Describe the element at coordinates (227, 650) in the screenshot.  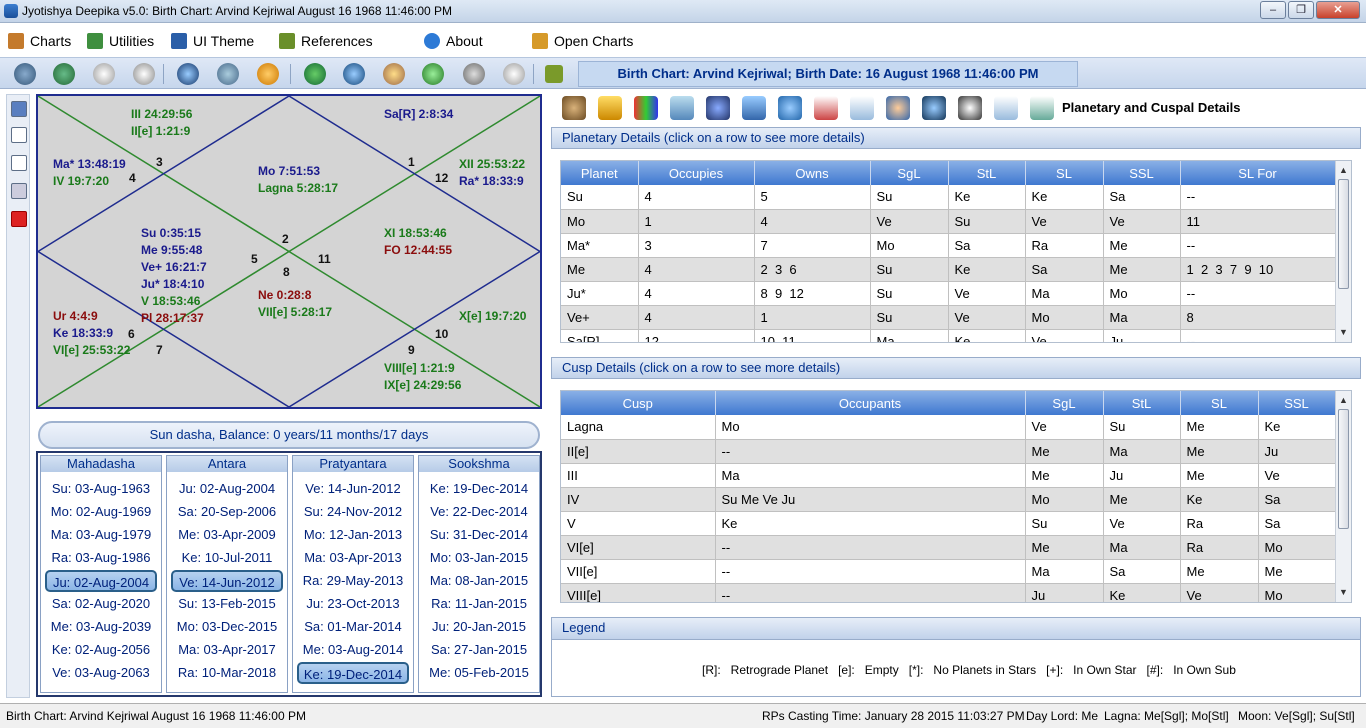
I see `dasha-item: Ma: 03-Apr-2017` at that location.